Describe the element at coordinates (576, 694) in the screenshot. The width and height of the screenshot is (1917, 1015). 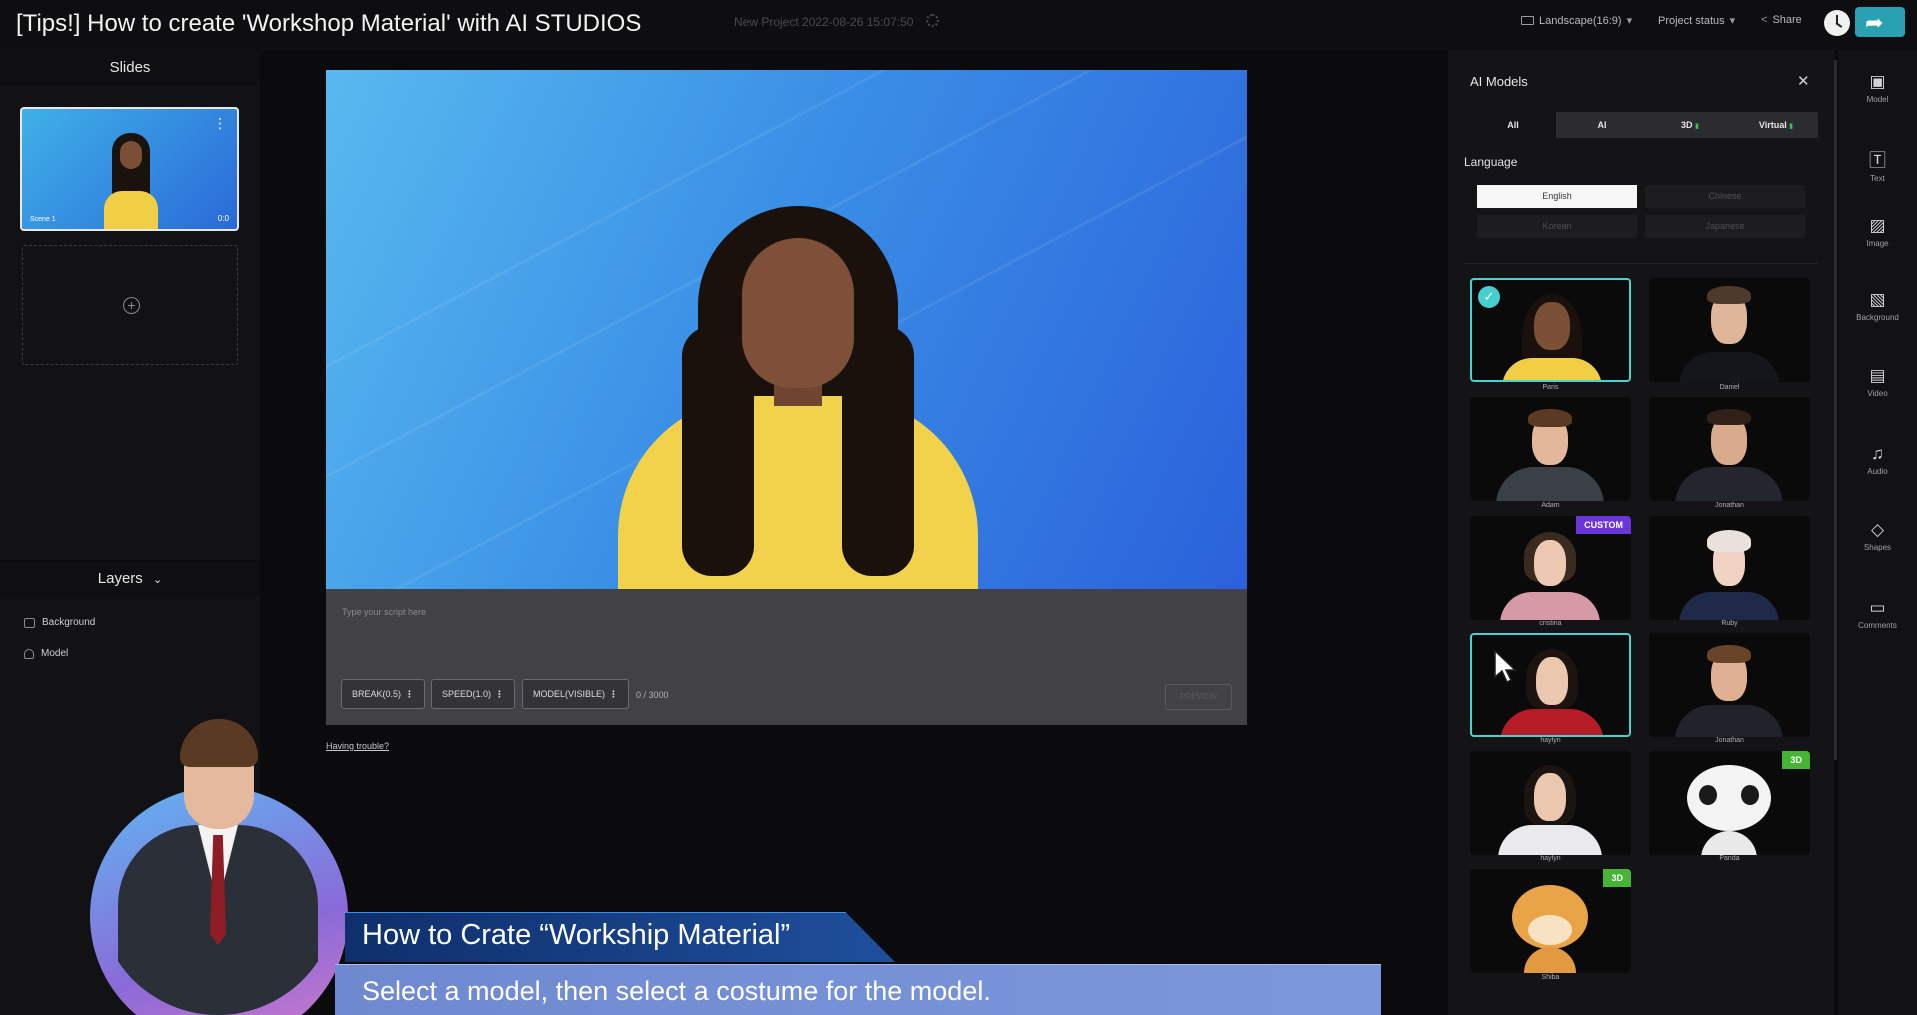
I see `model-visible-chip: MODEL(VISIBLE) ⋮` at that location.